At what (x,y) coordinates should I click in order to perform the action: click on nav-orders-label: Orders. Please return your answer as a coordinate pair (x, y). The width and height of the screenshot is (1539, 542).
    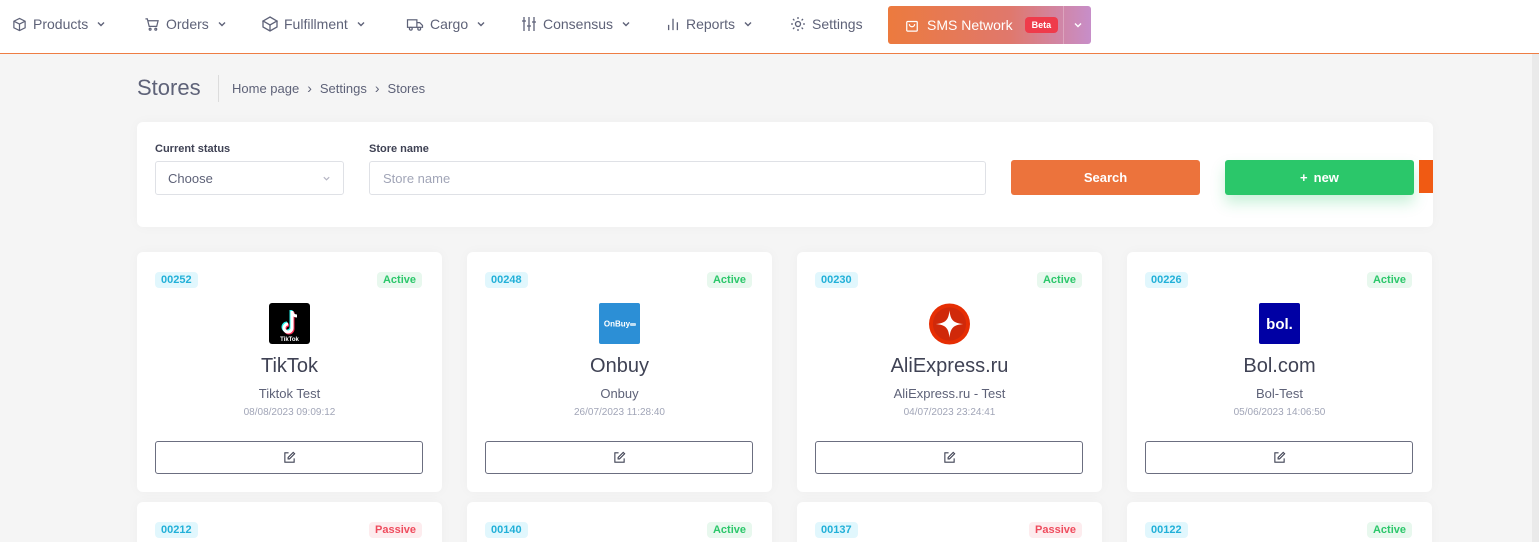
    Looking at the image, I should click on (187, 24).